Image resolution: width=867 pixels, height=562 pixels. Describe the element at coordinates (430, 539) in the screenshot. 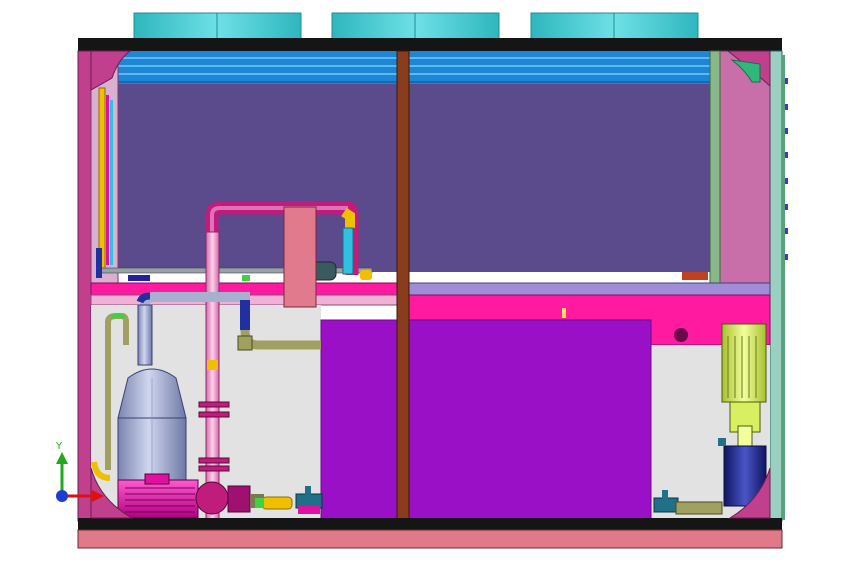

I see `base-skirt` at that location.